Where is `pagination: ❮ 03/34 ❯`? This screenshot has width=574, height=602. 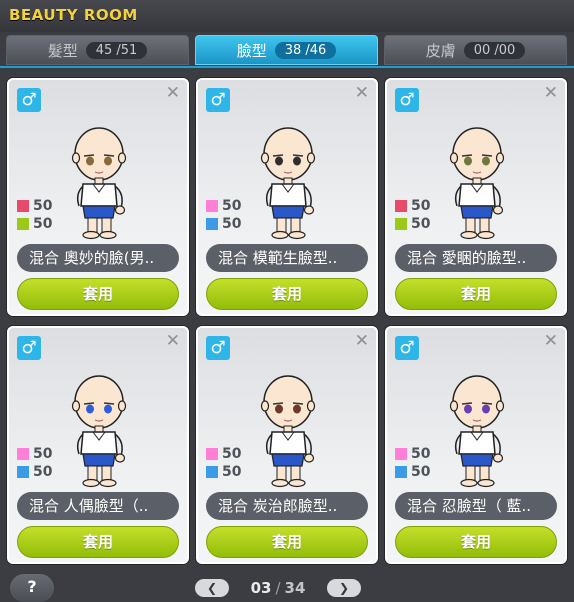
pagination: ❮ 03/34 ❯ is located at coordinates (278, 588).